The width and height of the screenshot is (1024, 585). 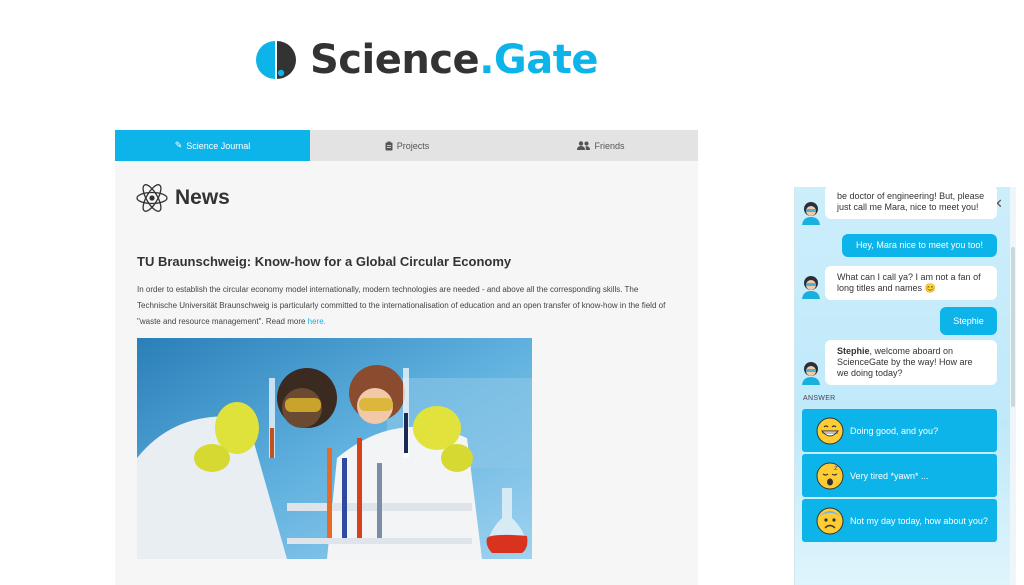 I want to click on atom-icon, so click(x=152, y=198).